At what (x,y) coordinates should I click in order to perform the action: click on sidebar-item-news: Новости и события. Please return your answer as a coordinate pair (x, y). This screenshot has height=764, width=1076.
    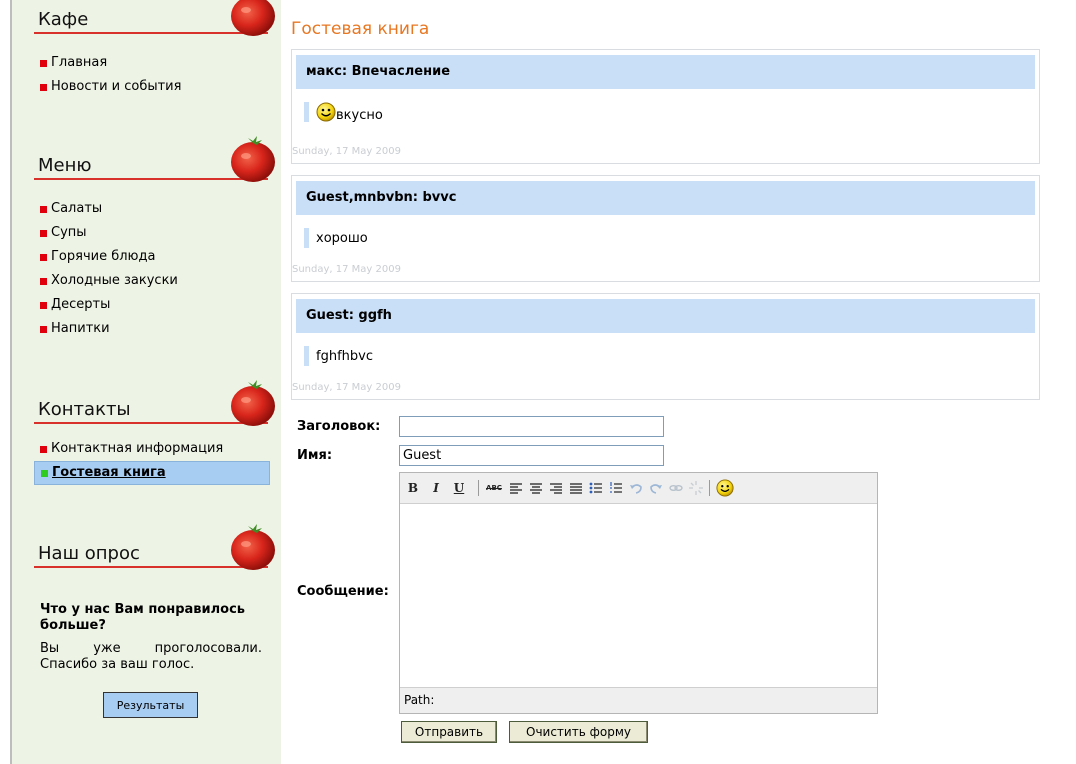
    Looking at the image, I should click on (151, 87).